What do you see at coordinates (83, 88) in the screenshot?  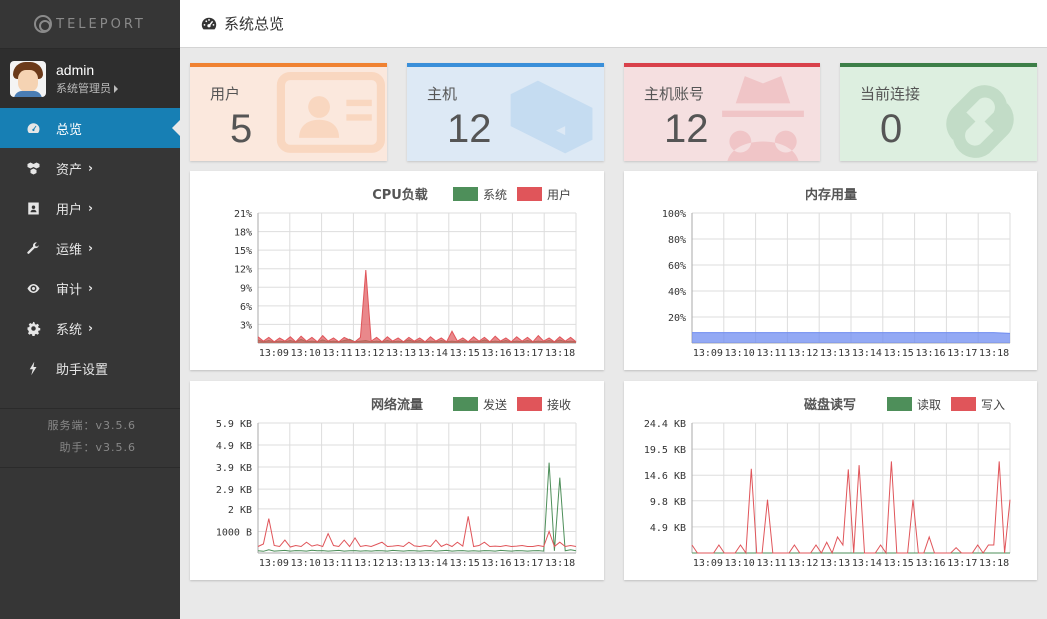 I see `user-role-label: 系统管理员` at bounding box center [83, 88].